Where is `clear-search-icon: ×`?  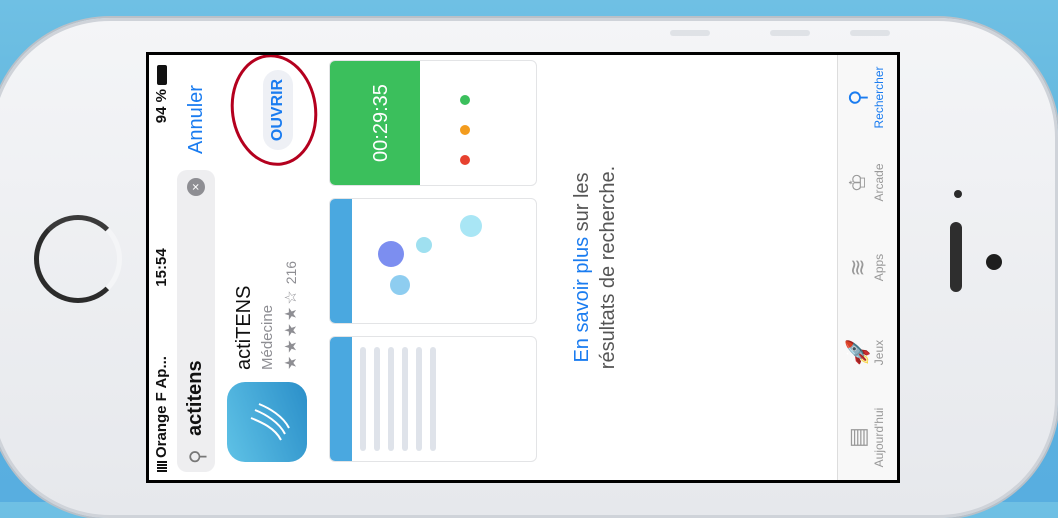 clear-search-icon: × is located at coordinates (196, 187).